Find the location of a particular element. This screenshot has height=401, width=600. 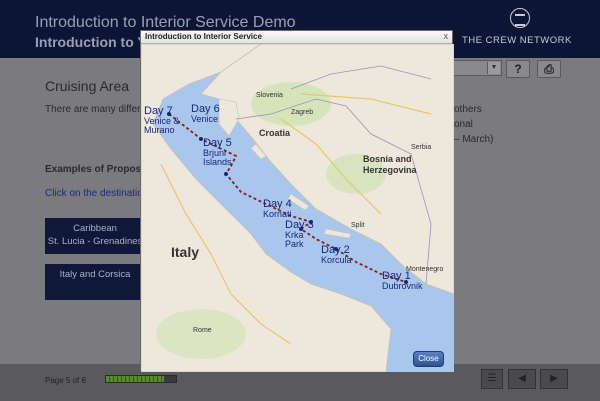

day-place: Brjuni Islands is located at coordinates (217, 157).